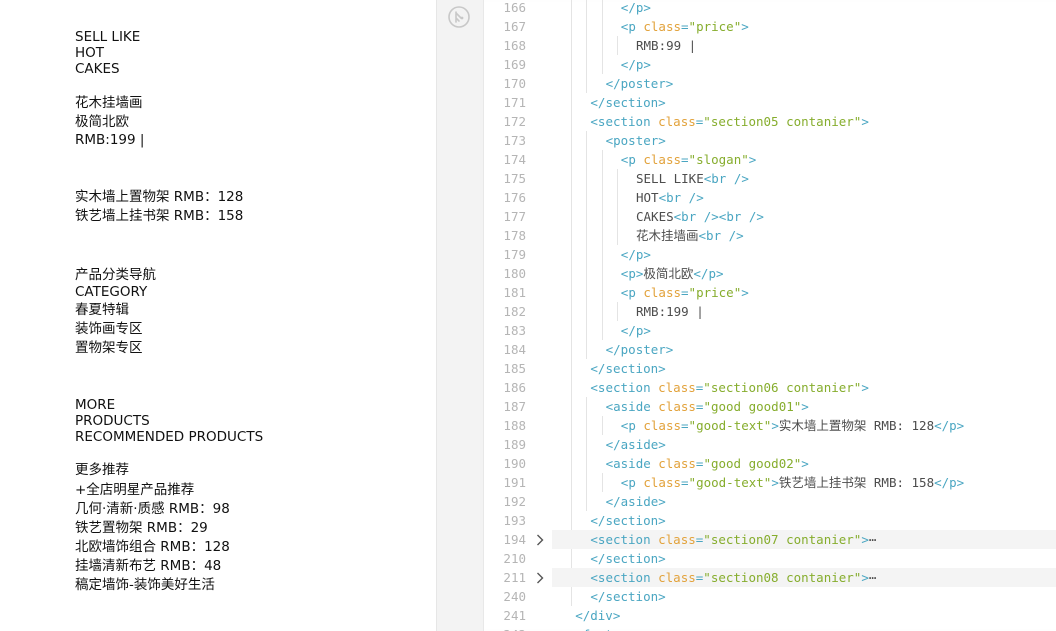 This screenshot has height=631, width=1056. Describe the element at coordinates (804, 311) in the screenshot. I see `code-line: RMB:199 |` at that location.